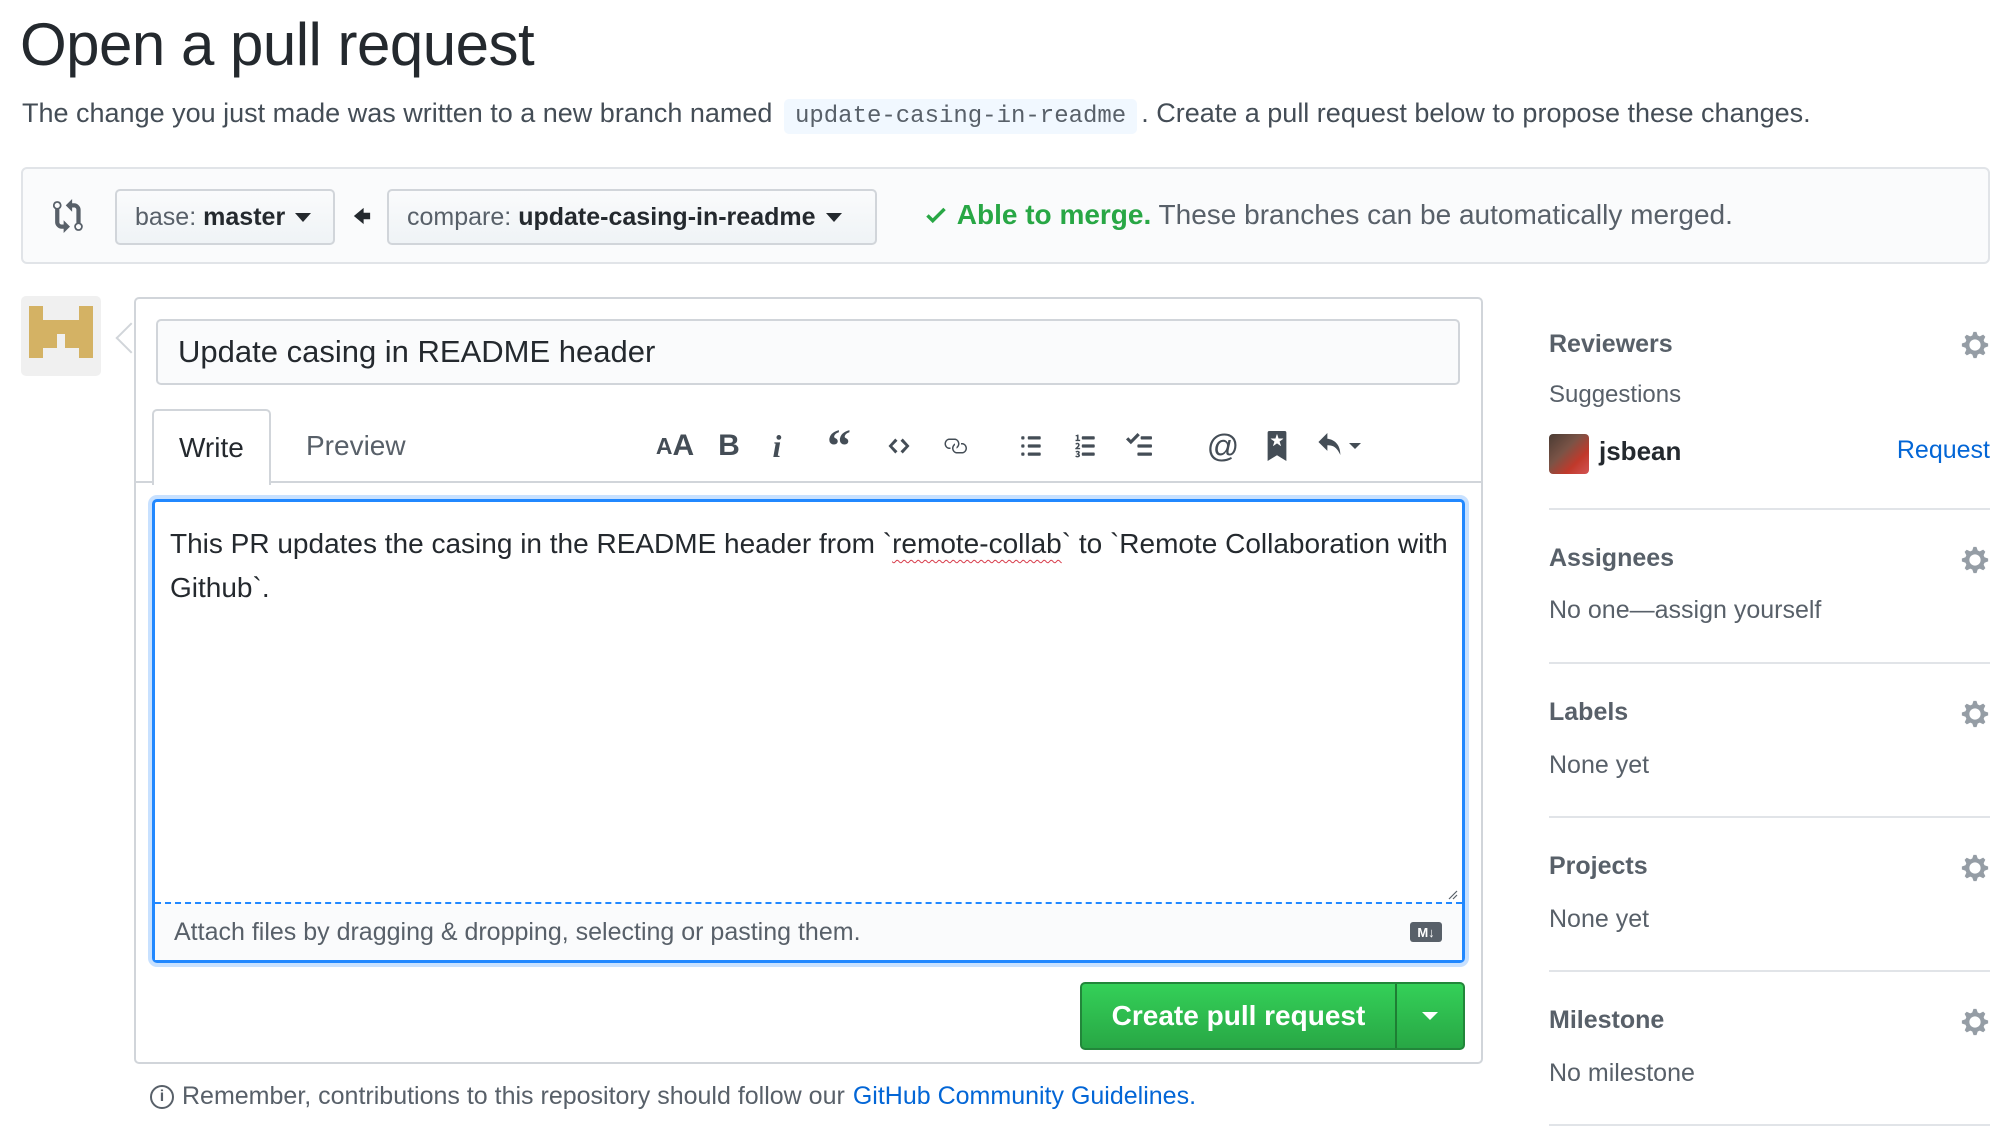  Describe the element at coordinates (1193, 1096) in the screenshot. I see `remember-trailing: .` at that location.